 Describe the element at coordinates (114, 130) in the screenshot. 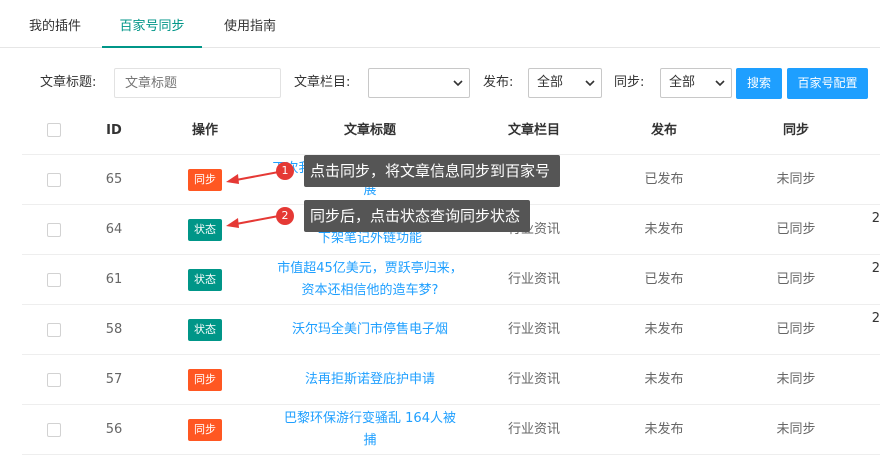

I see `header-id: ID` at that location.